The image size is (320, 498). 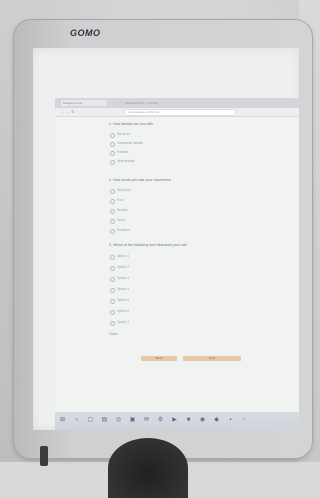 I want to click on nav-buttons: ← → ↻, so click(x=68, y=112).